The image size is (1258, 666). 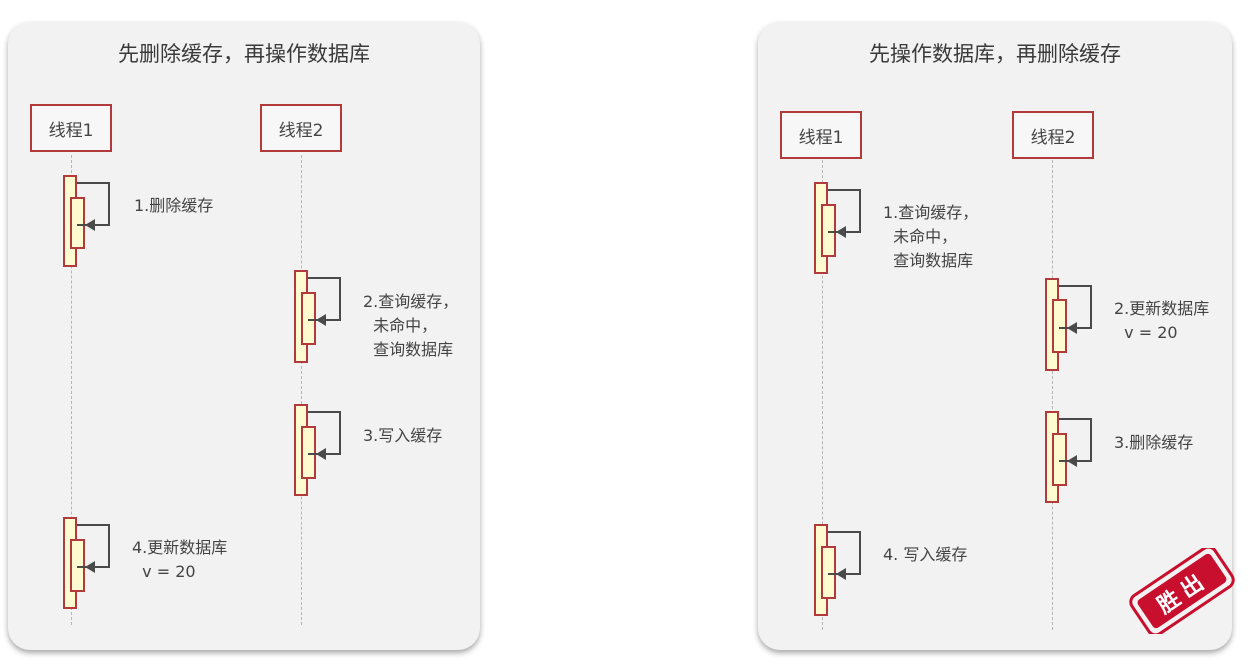 What do you see at coordinates (841, 574) in the screenshot?
I see `right-step4-arrowhead` at bounding box center [841, 574].